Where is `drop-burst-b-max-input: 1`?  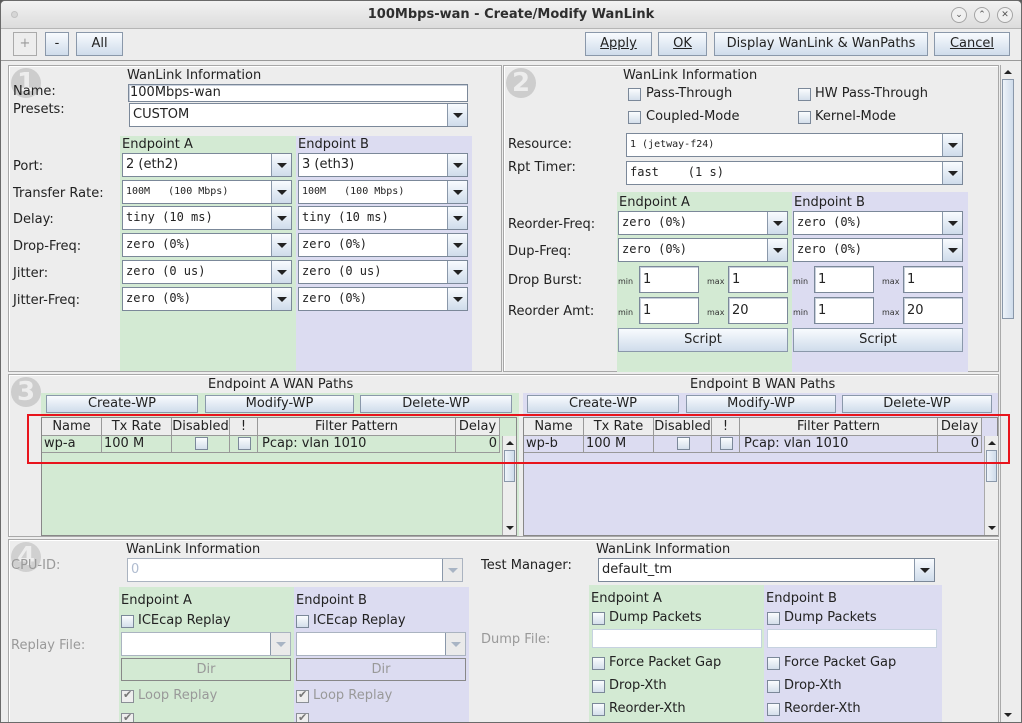
drop-burst-b-max-input: 1 is located at coordinates (933, 279).